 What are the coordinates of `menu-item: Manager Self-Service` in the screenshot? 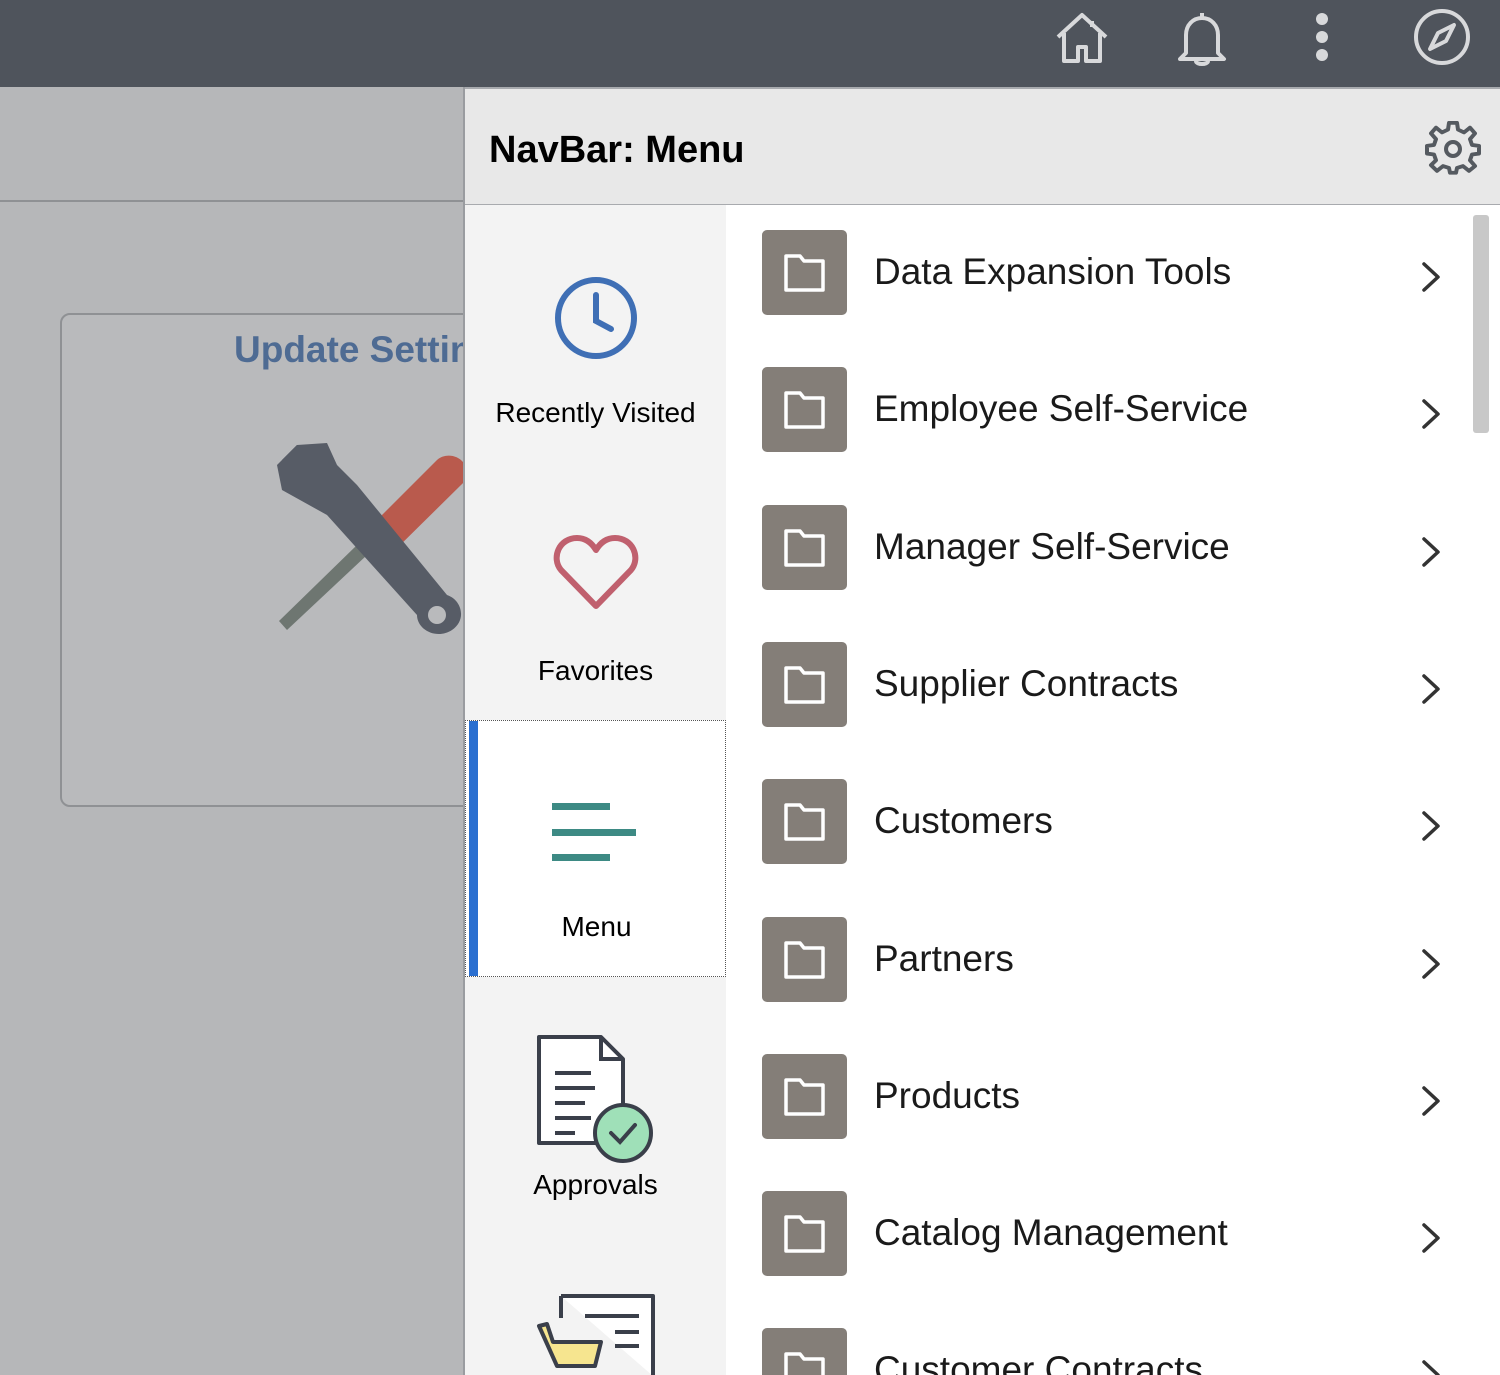 It's located at (1096, 548).